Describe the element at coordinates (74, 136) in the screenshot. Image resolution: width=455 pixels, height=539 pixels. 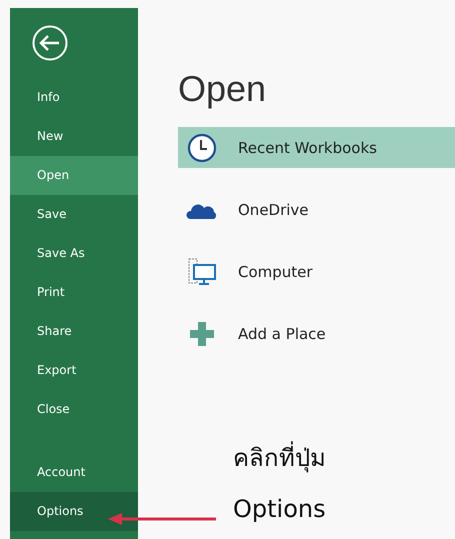
I see `sidebar-item: New` at that location.